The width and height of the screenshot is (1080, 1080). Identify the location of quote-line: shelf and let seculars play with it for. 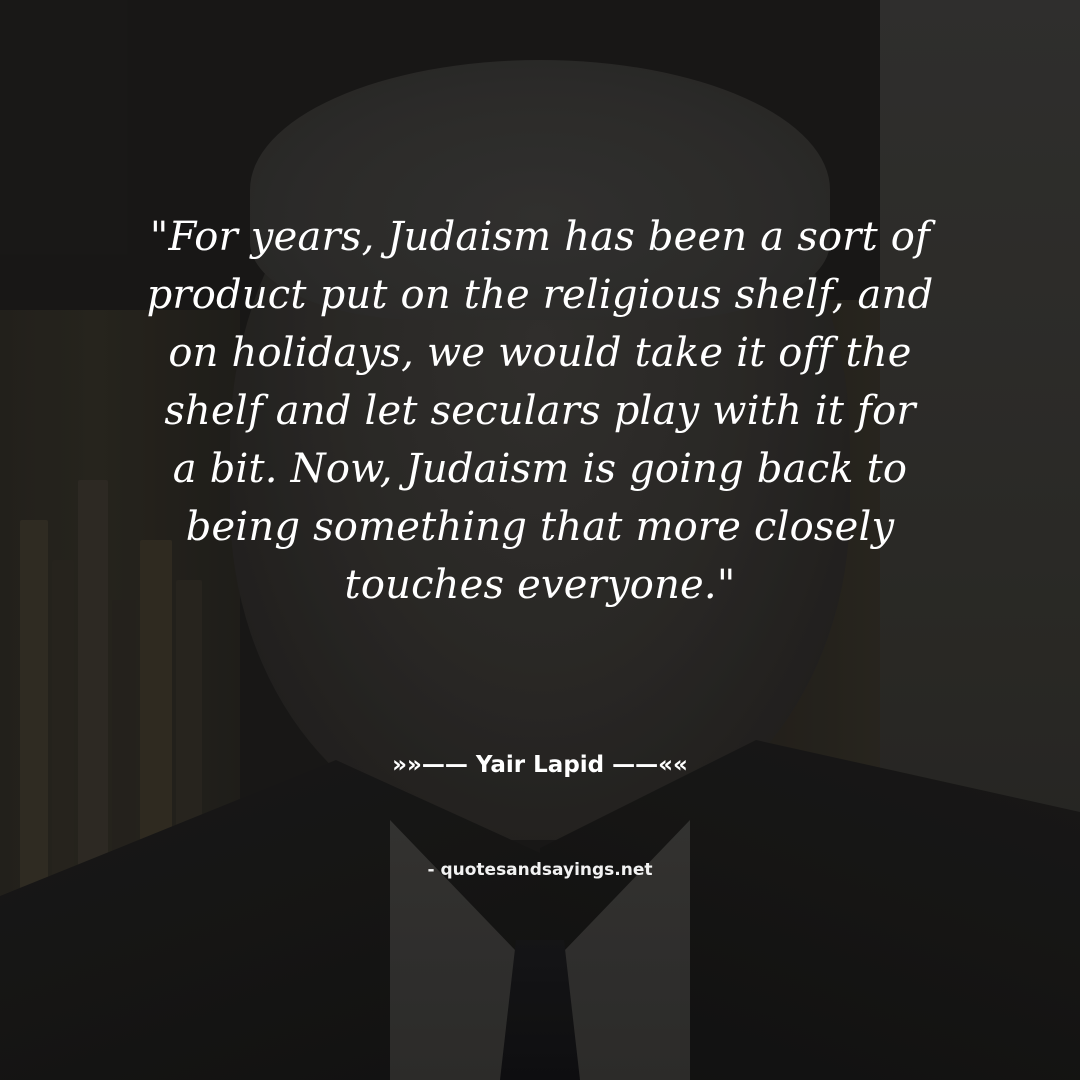
(540, 411).